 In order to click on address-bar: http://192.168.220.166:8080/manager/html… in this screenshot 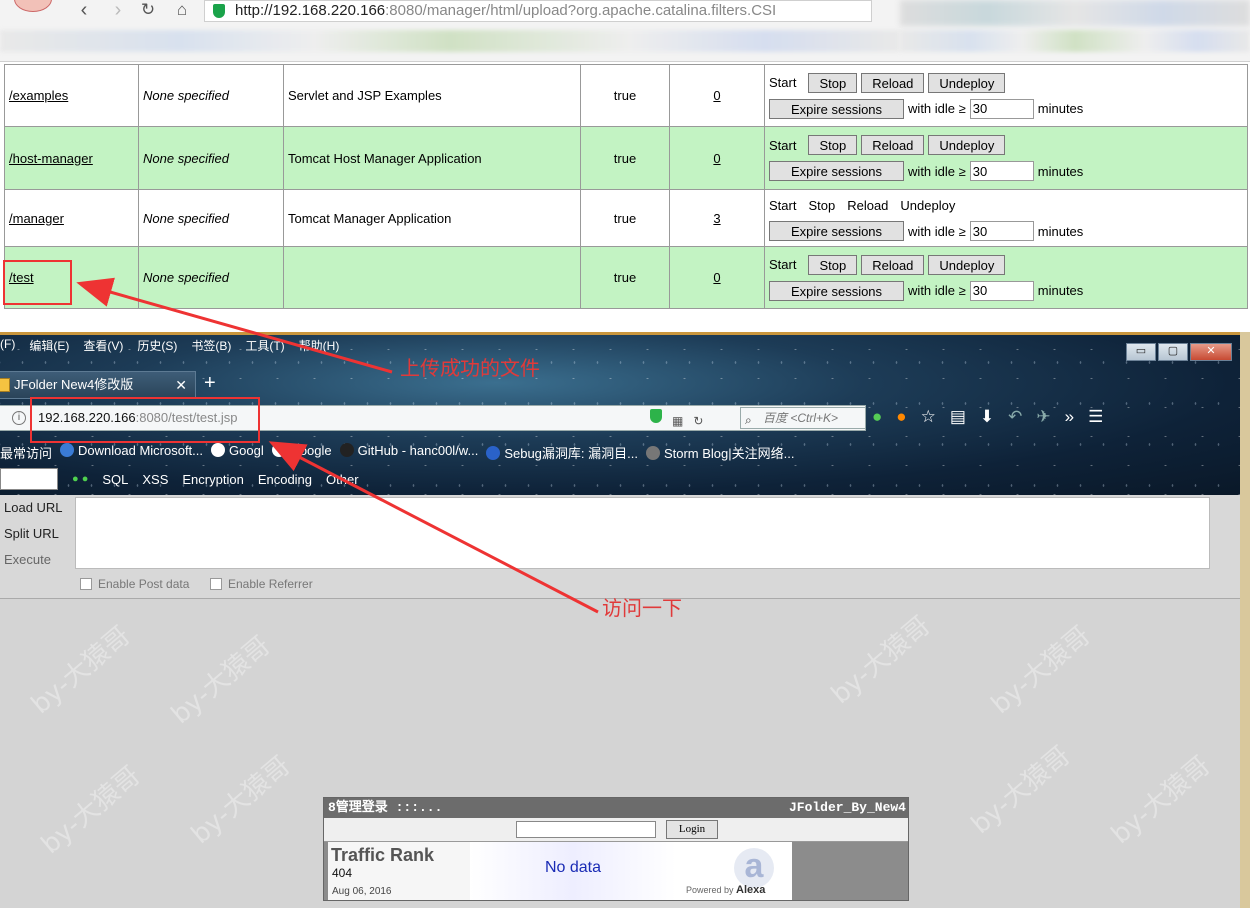, I will do `click(538, 11)`.